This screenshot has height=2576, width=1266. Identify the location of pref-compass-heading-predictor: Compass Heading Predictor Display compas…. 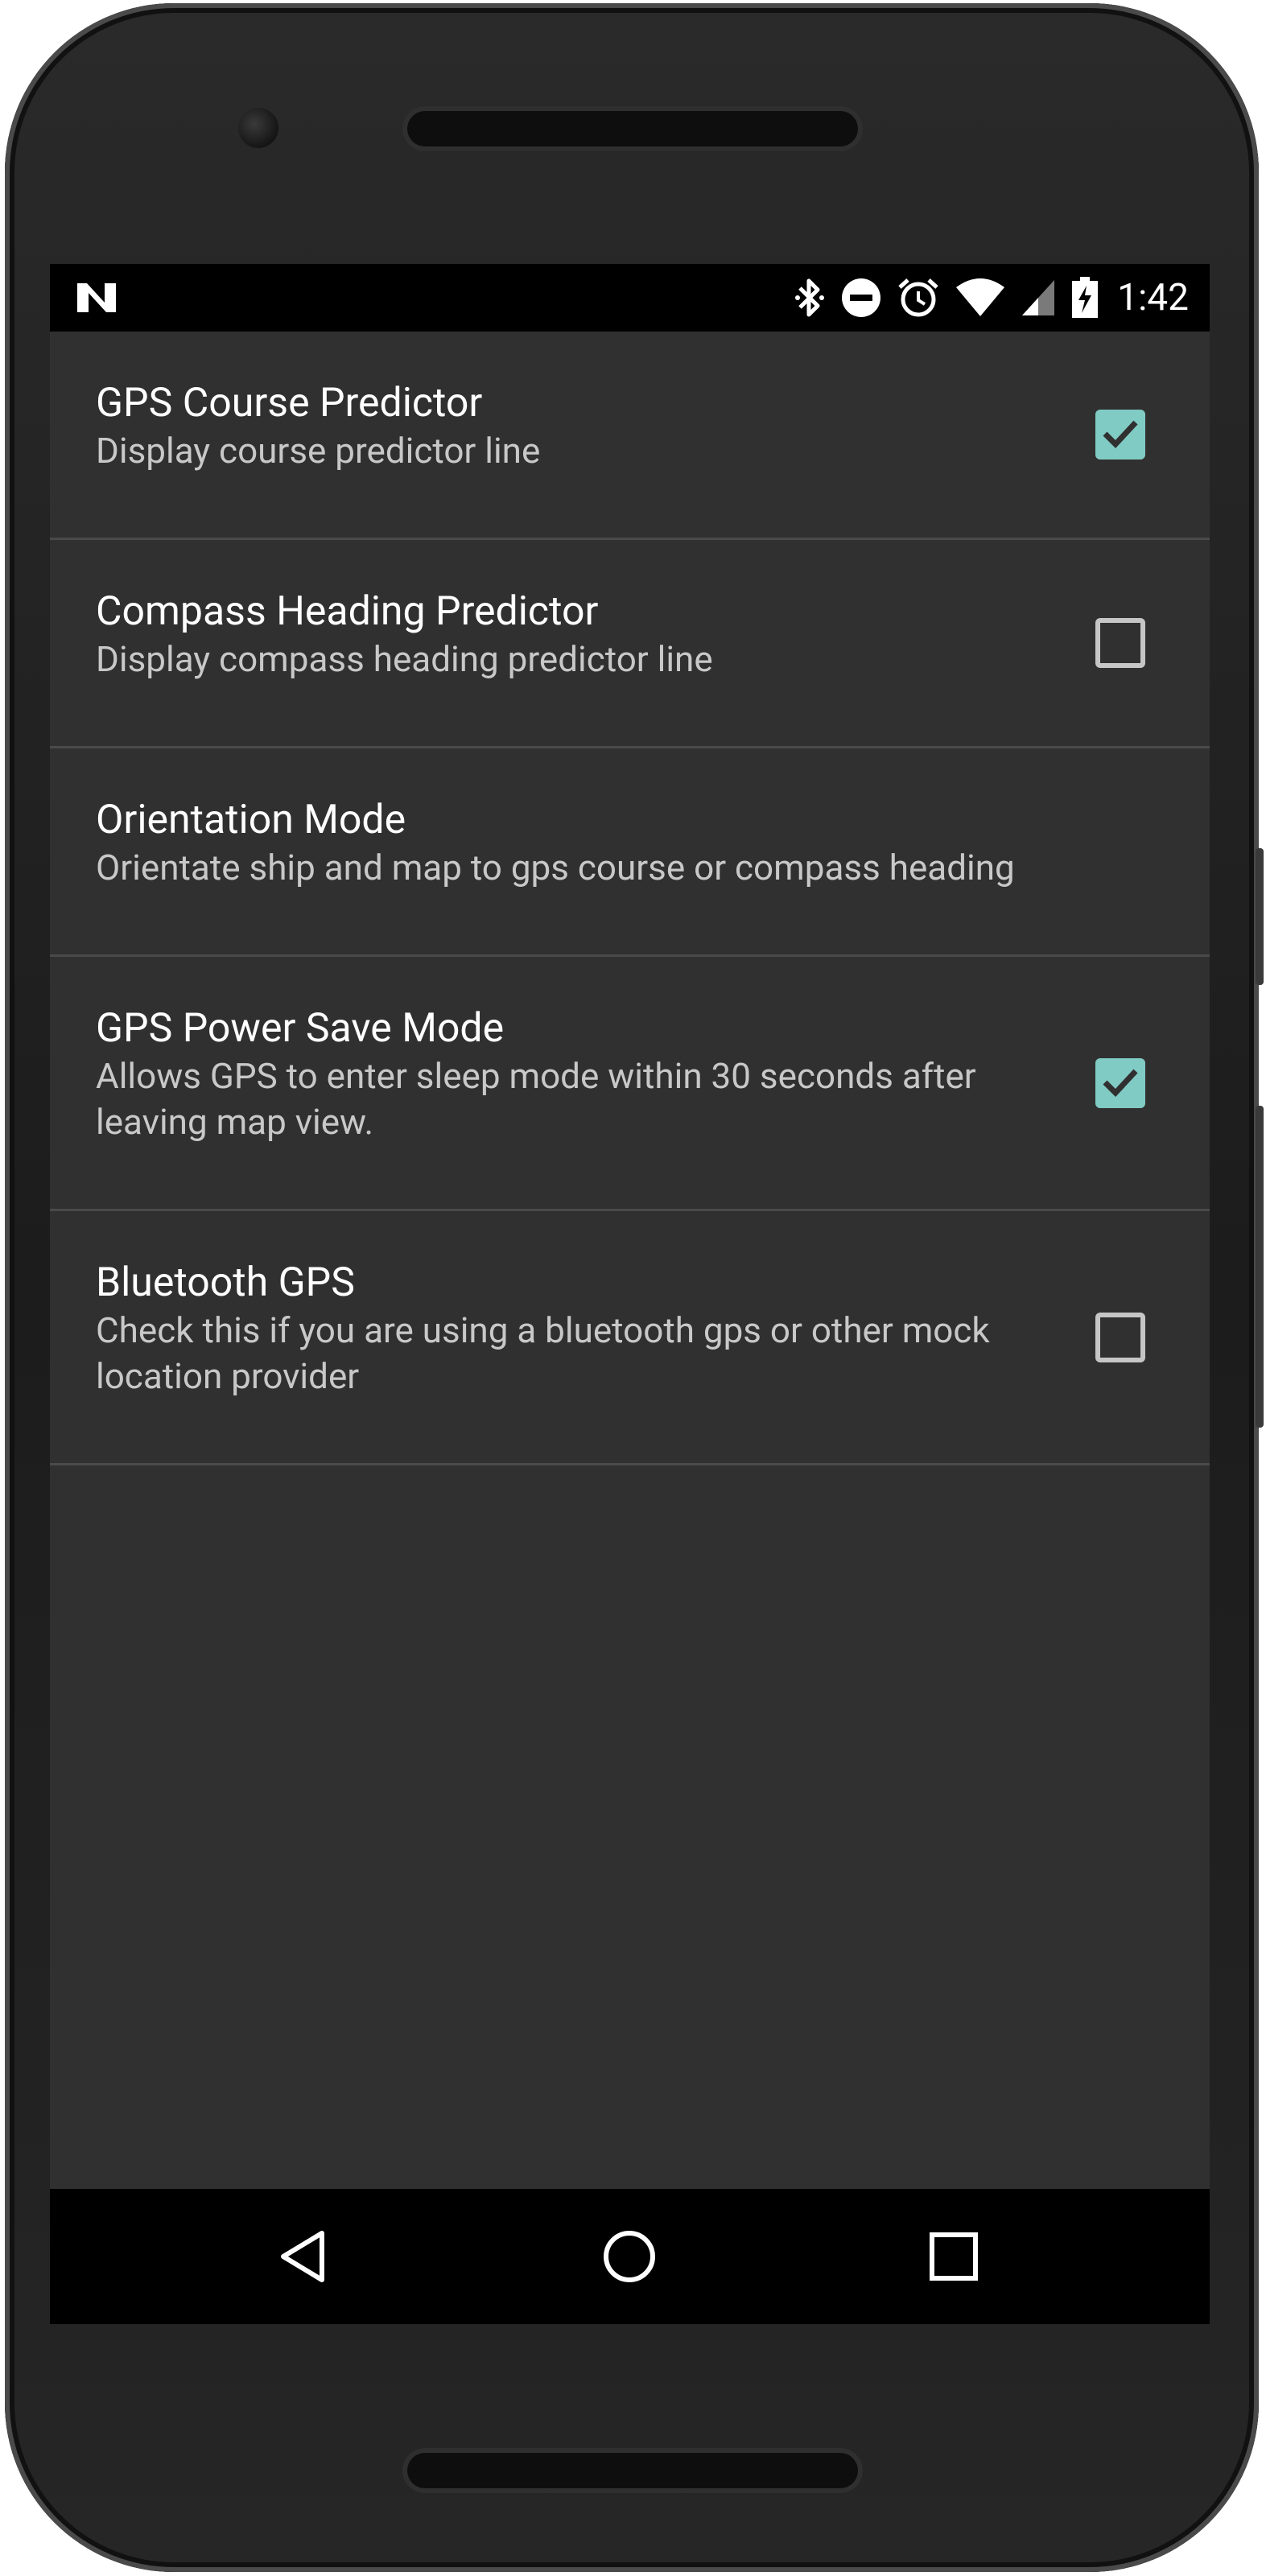
(630, 644).